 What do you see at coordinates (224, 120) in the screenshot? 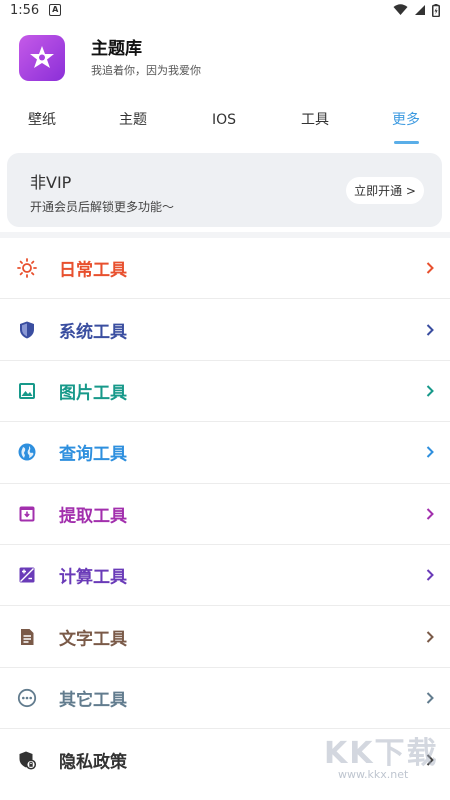
I see `tab-ios: IOS` at bounding box center [224, 120].